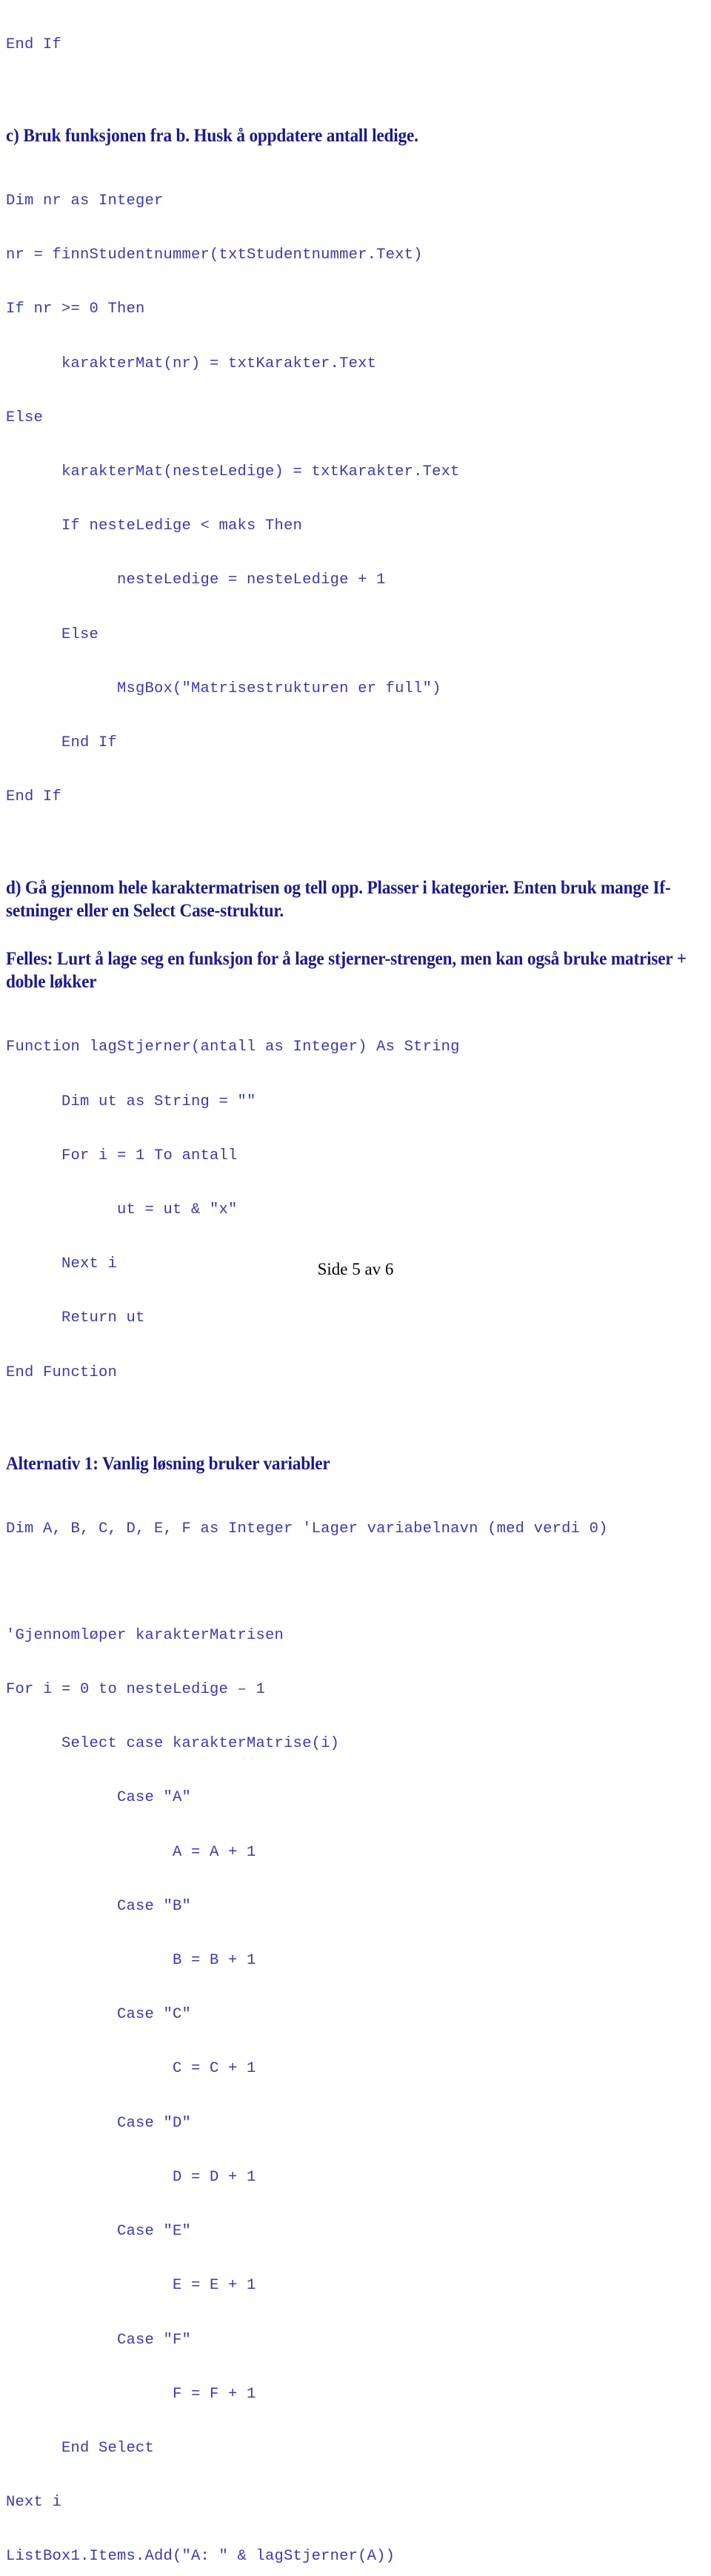 The width and height of the screenshot is (711, 2576). I want to click on code-line: Case ″D″, so click(99, 2123).